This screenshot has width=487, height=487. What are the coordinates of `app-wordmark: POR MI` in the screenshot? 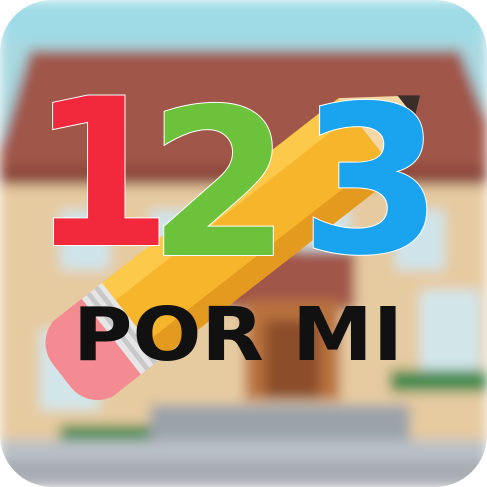 It's located at (238, 335).